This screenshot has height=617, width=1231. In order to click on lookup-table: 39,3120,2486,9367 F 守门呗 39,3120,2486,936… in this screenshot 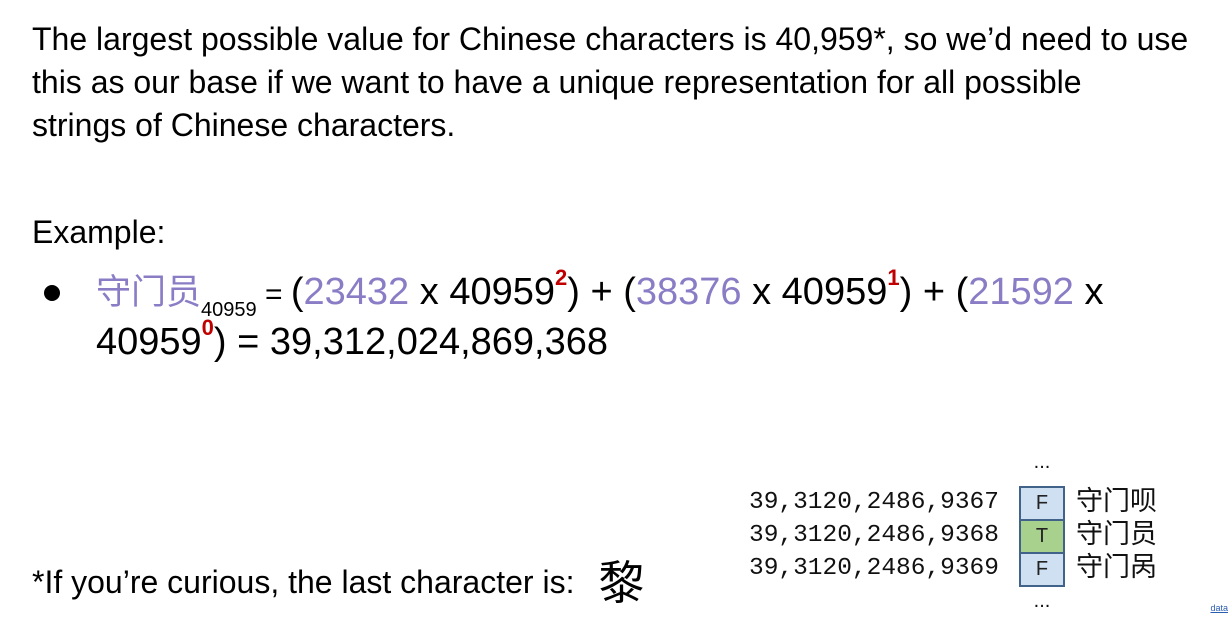, I will do `click(959, 536)`.